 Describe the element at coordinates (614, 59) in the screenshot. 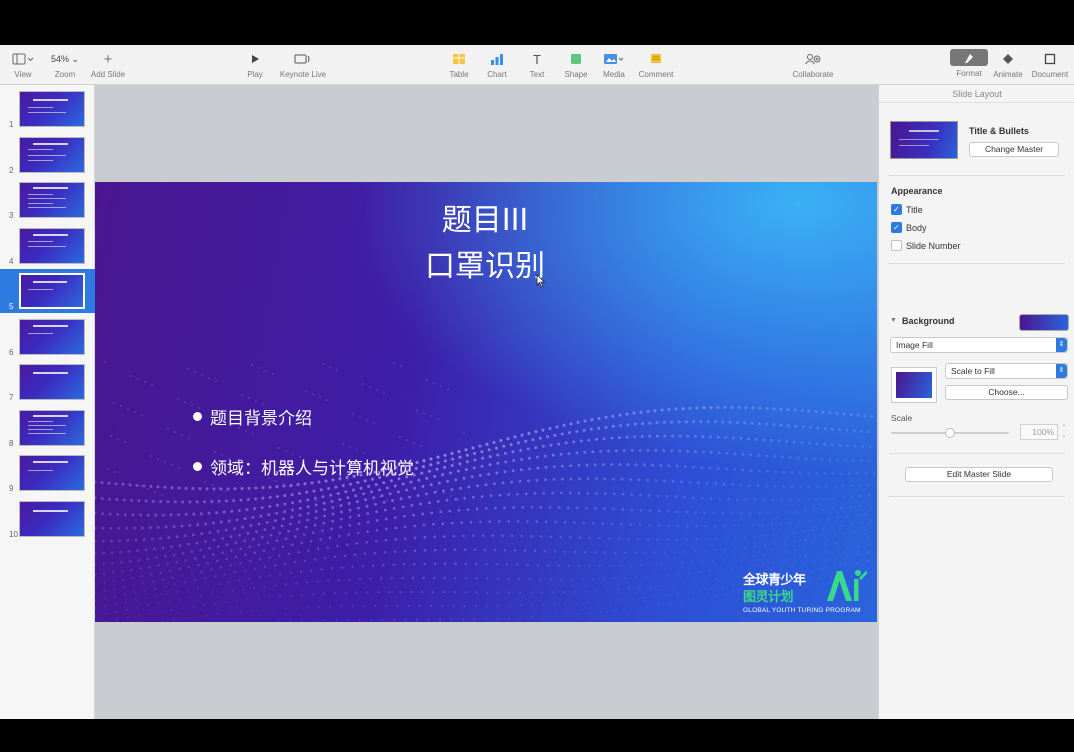

I see `media-icon` at that location.